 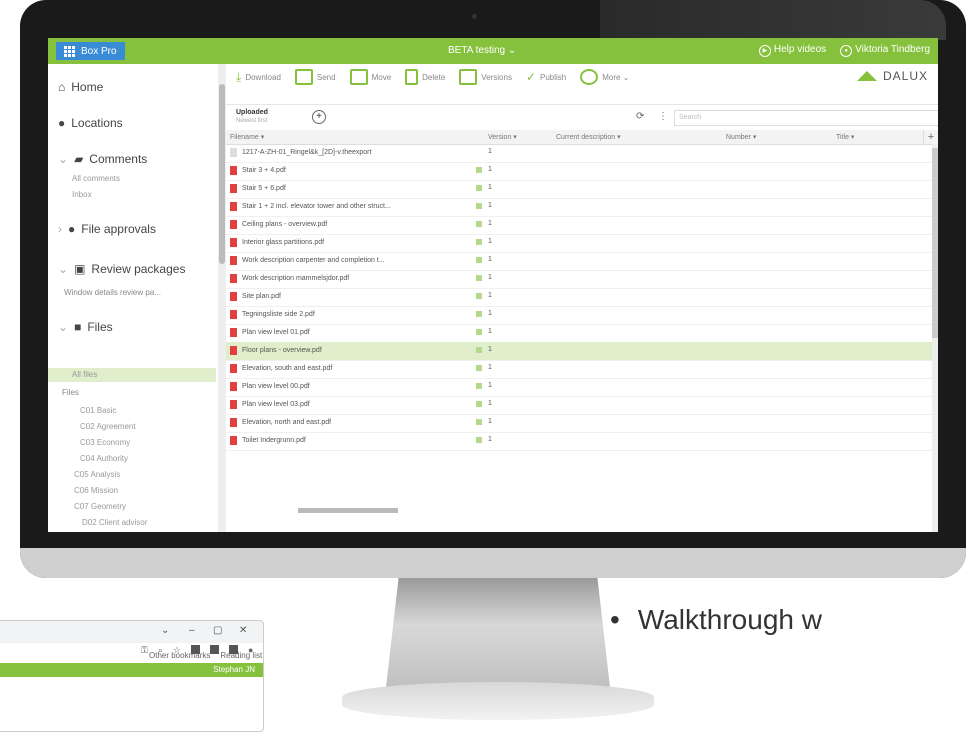 I want to click on table-scrollbar, so click(x=935, y=338).